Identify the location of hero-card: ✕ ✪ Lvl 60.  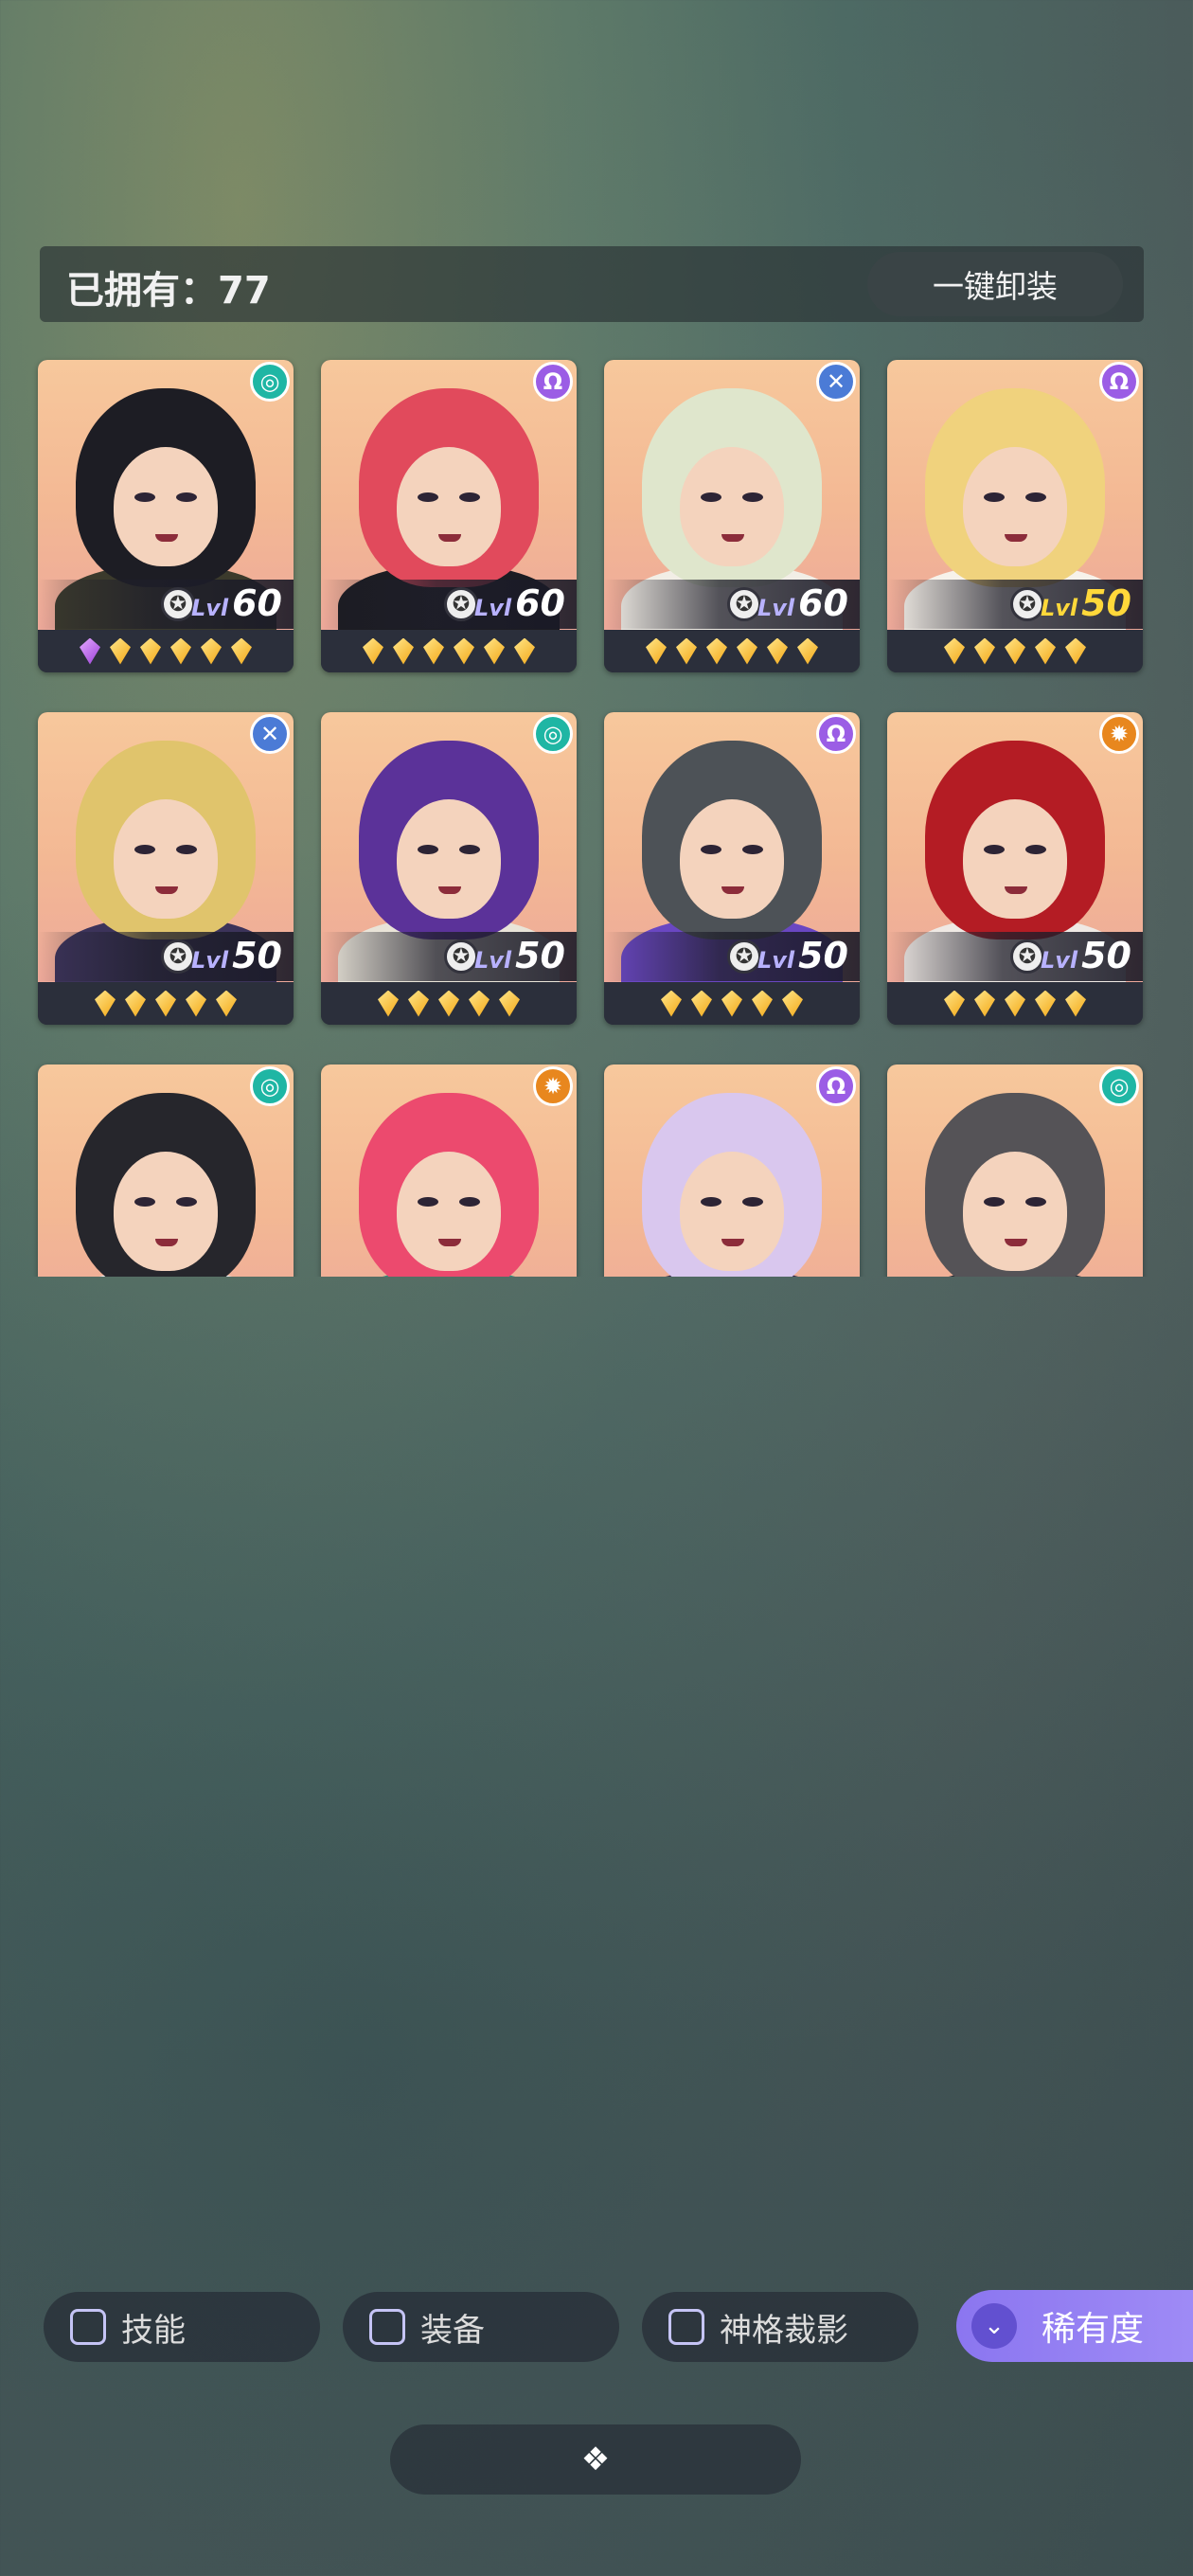
(732, 516).